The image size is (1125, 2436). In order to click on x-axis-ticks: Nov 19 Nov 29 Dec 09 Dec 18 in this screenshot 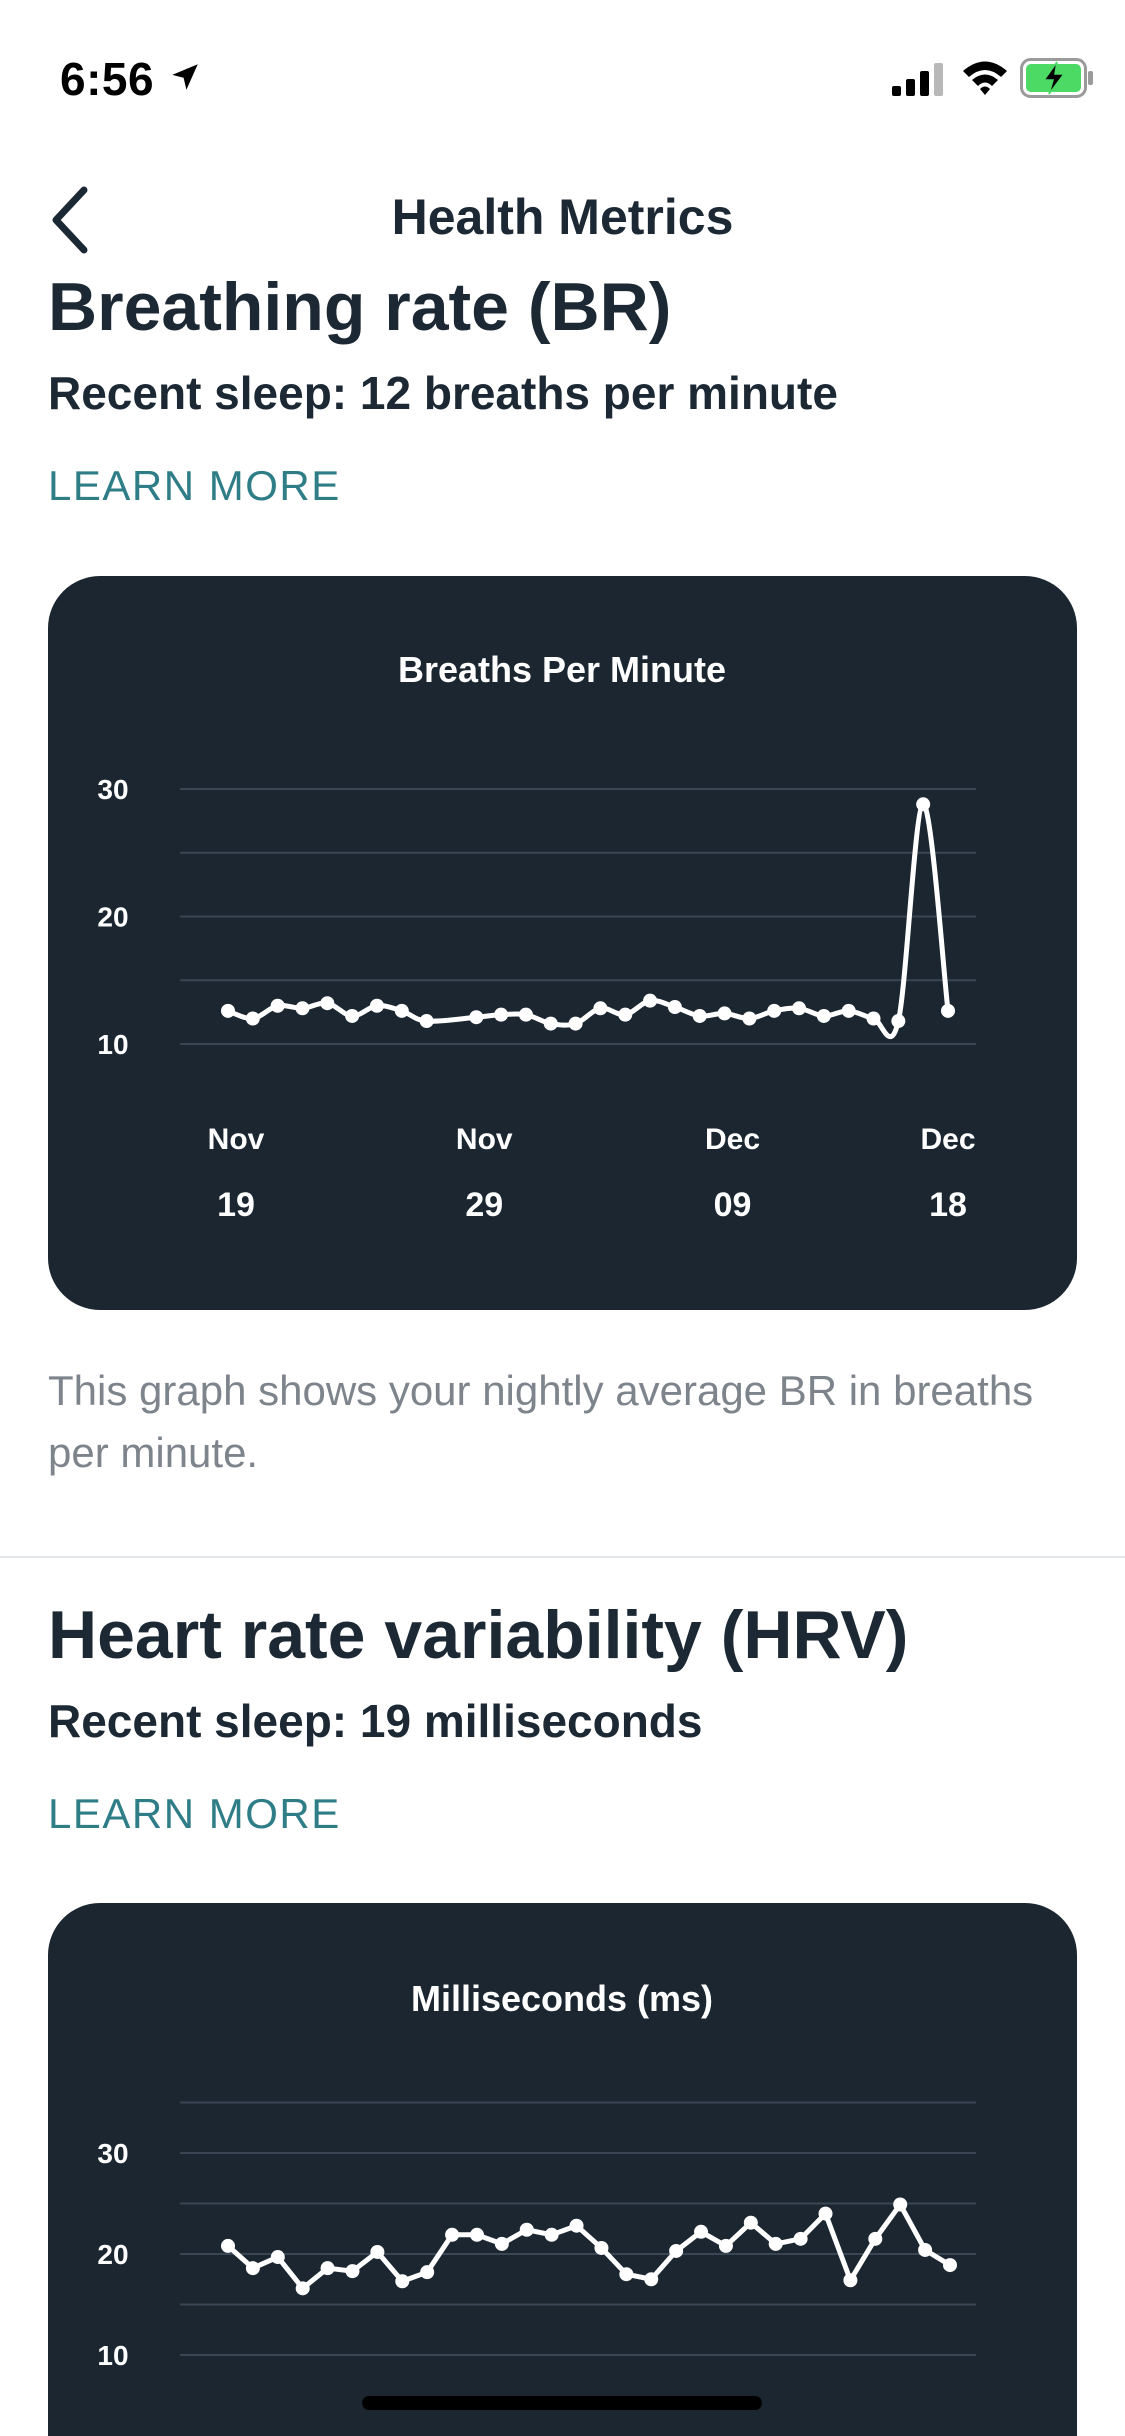, I will do `click(592, 1173)`.